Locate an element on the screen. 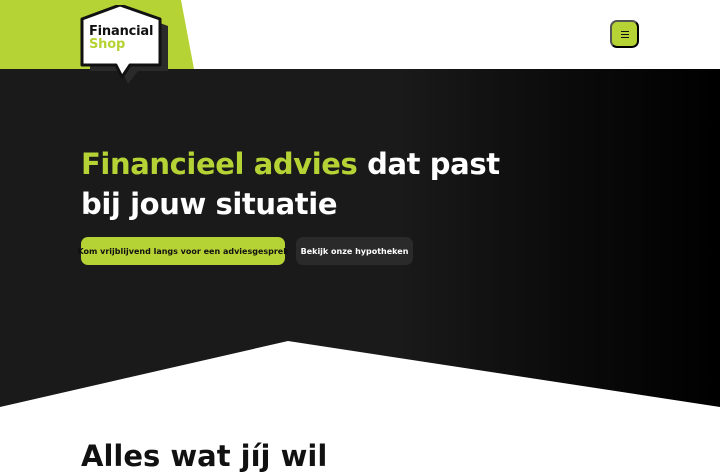 The height and width of the screenshot is (476, 720). hero-title-highlight: Financieel advies is located at coordinates (219, 164).